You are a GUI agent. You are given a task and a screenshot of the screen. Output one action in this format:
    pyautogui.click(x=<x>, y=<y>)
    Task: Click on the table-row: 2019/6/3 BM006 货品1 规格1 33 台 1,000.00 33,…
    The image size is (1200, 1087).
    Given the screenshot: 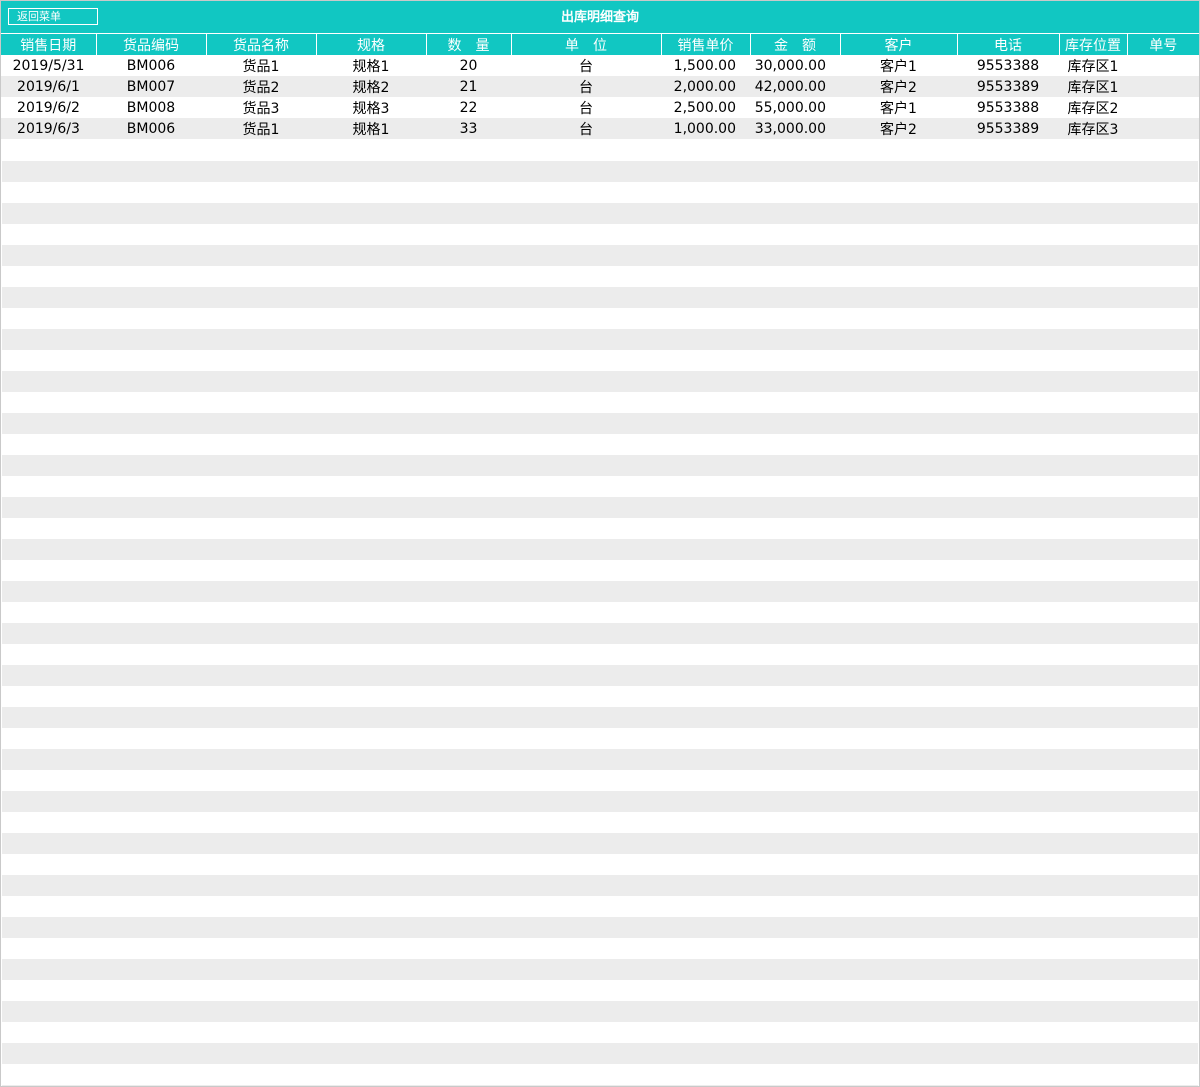 What is the action you would take?
    pyautogui.click(x=600, y=128)
    